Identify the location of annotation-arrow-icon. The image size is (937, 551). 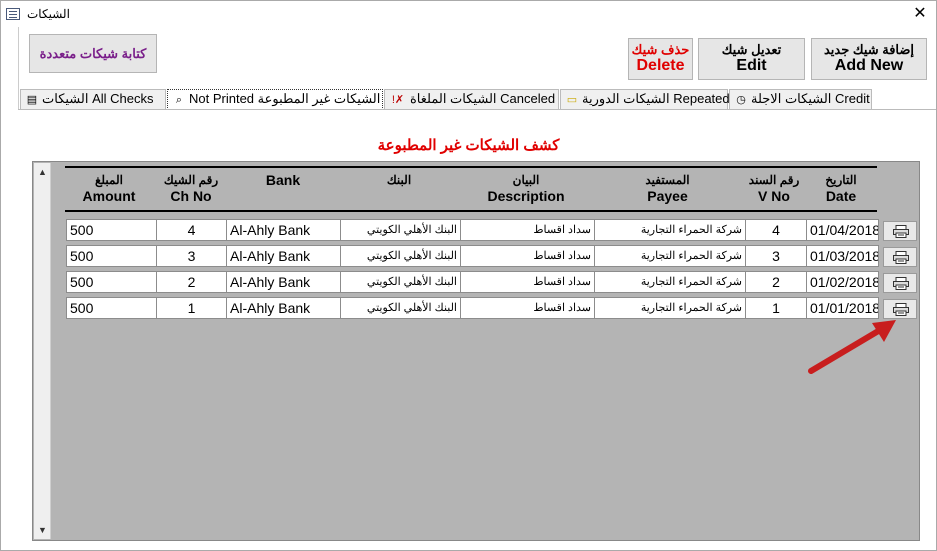
(852, 347).